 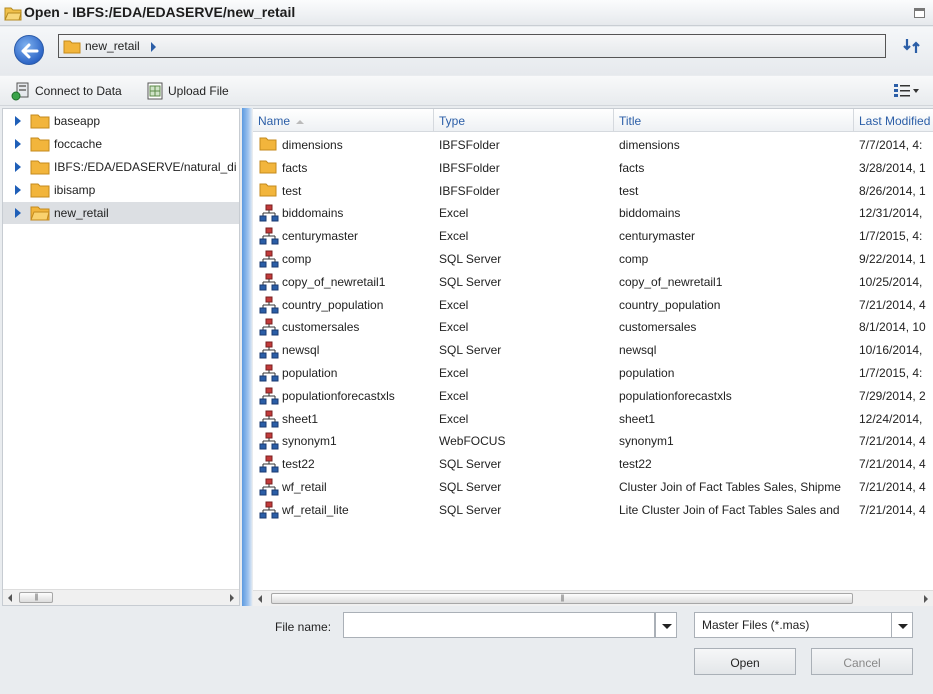 What do you see at coordinates (629, 190) in the screenshot?
I see `row-title-cell: test` at bounding box center [629, 190].